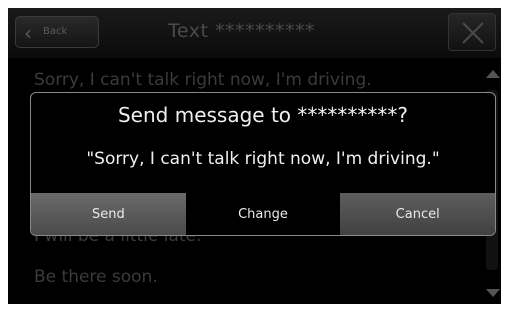  What do you see at coordinates (493, 74) in the screenshot?
I see `arrow-up-icon` at bounding box center [493, 74].